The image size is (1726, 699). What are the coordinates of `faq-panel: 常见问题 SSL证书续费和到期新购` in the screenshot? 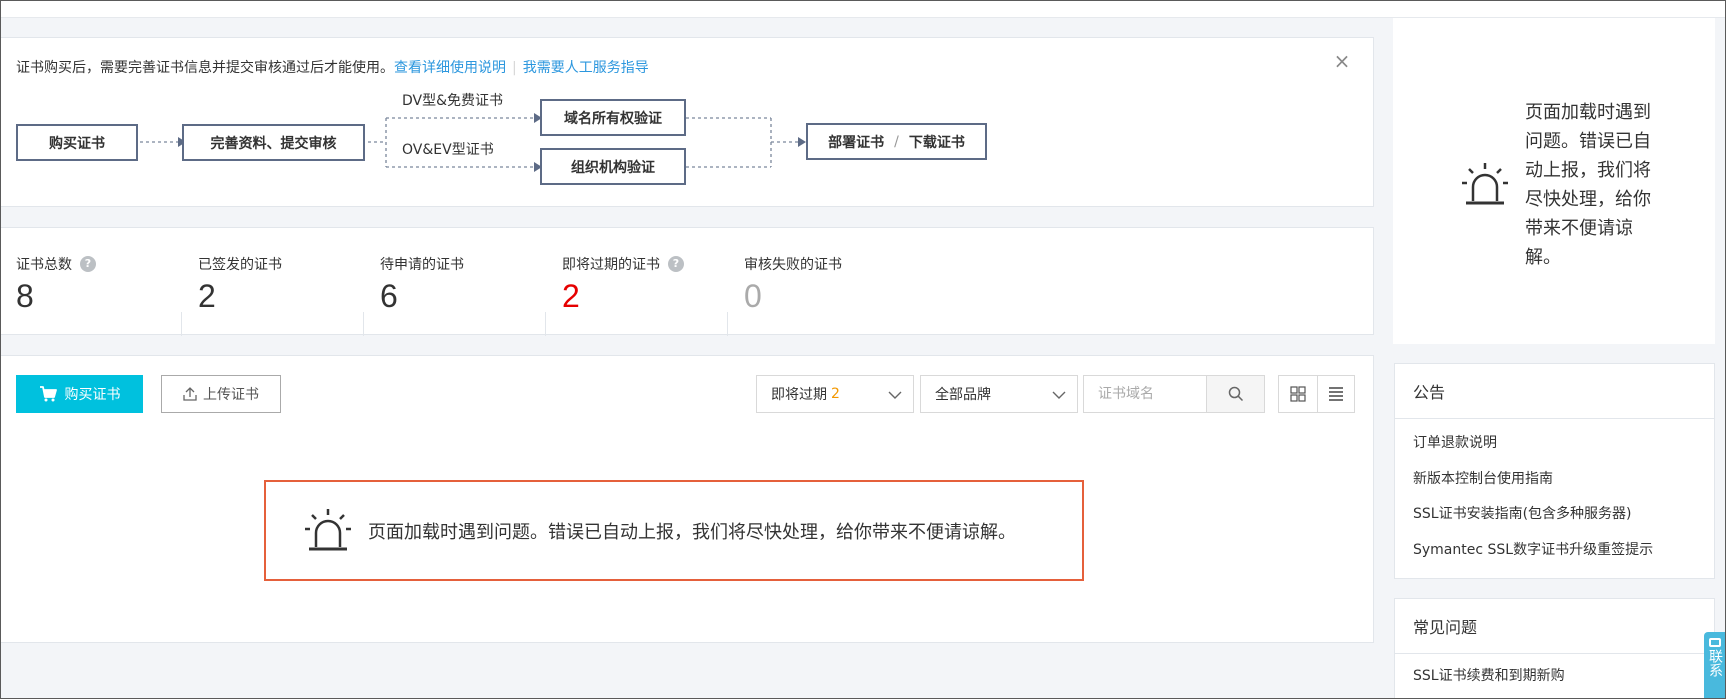 It's located at (1554, 648).